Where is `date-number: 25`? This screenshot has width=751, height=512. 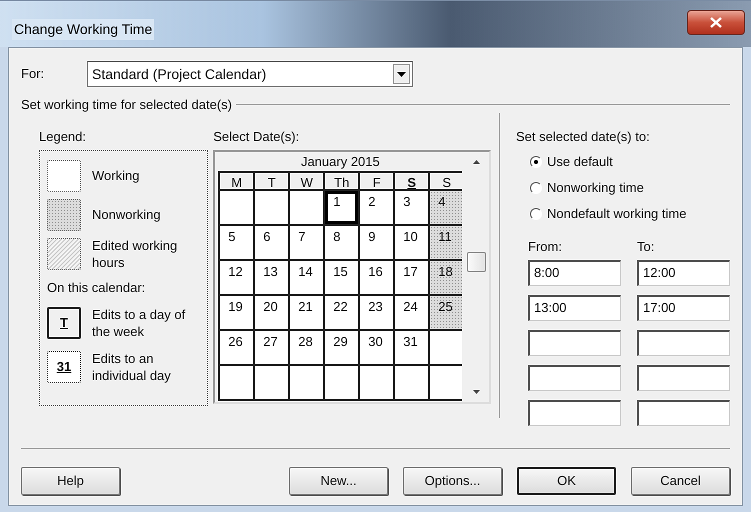 date-number: 25 is located at coordinates (445, 306).